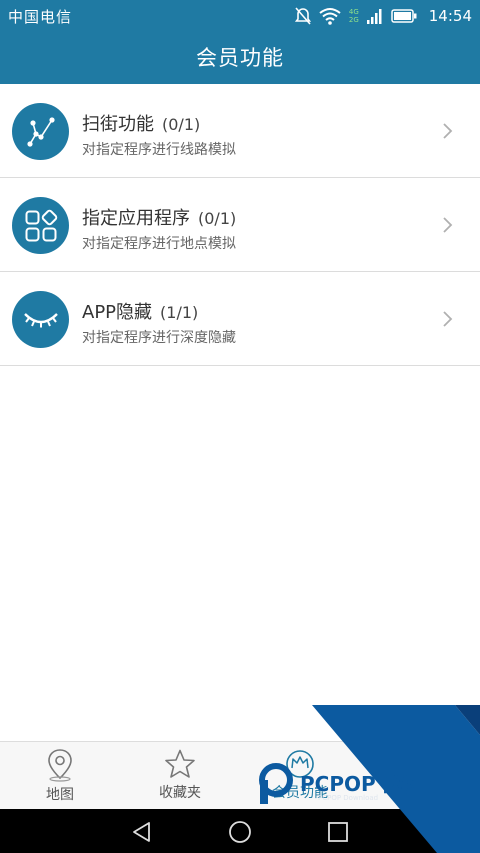 This screenshot has width=480, height=853. I want to click on wifi-icon, so click(330, 16).